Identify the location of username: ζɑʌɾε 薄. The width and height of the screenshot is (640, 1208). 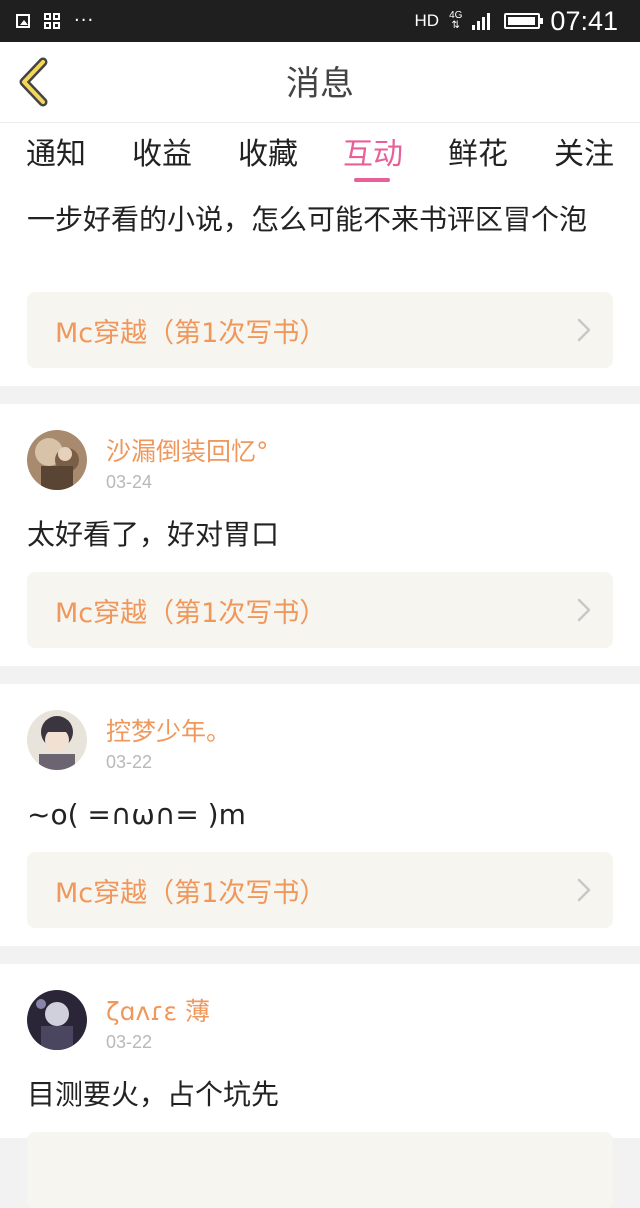
(158, 1010).